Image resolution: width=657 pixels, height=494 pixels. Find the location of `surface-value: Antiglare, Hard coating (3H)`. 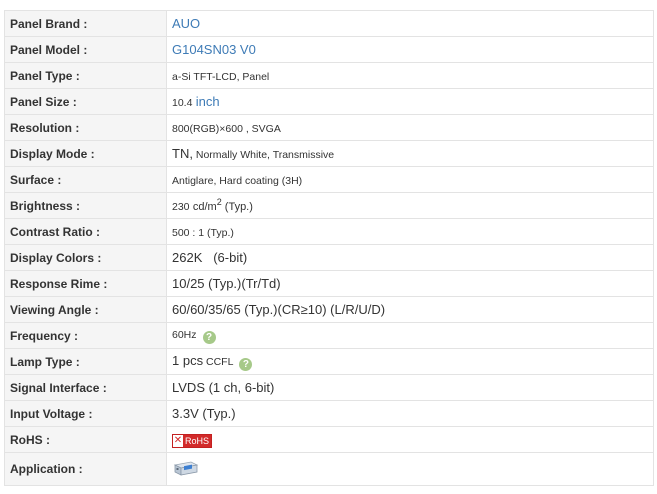

surface-value: Antiglare, Hard coating (3H) is located at coordinates (237, 180).